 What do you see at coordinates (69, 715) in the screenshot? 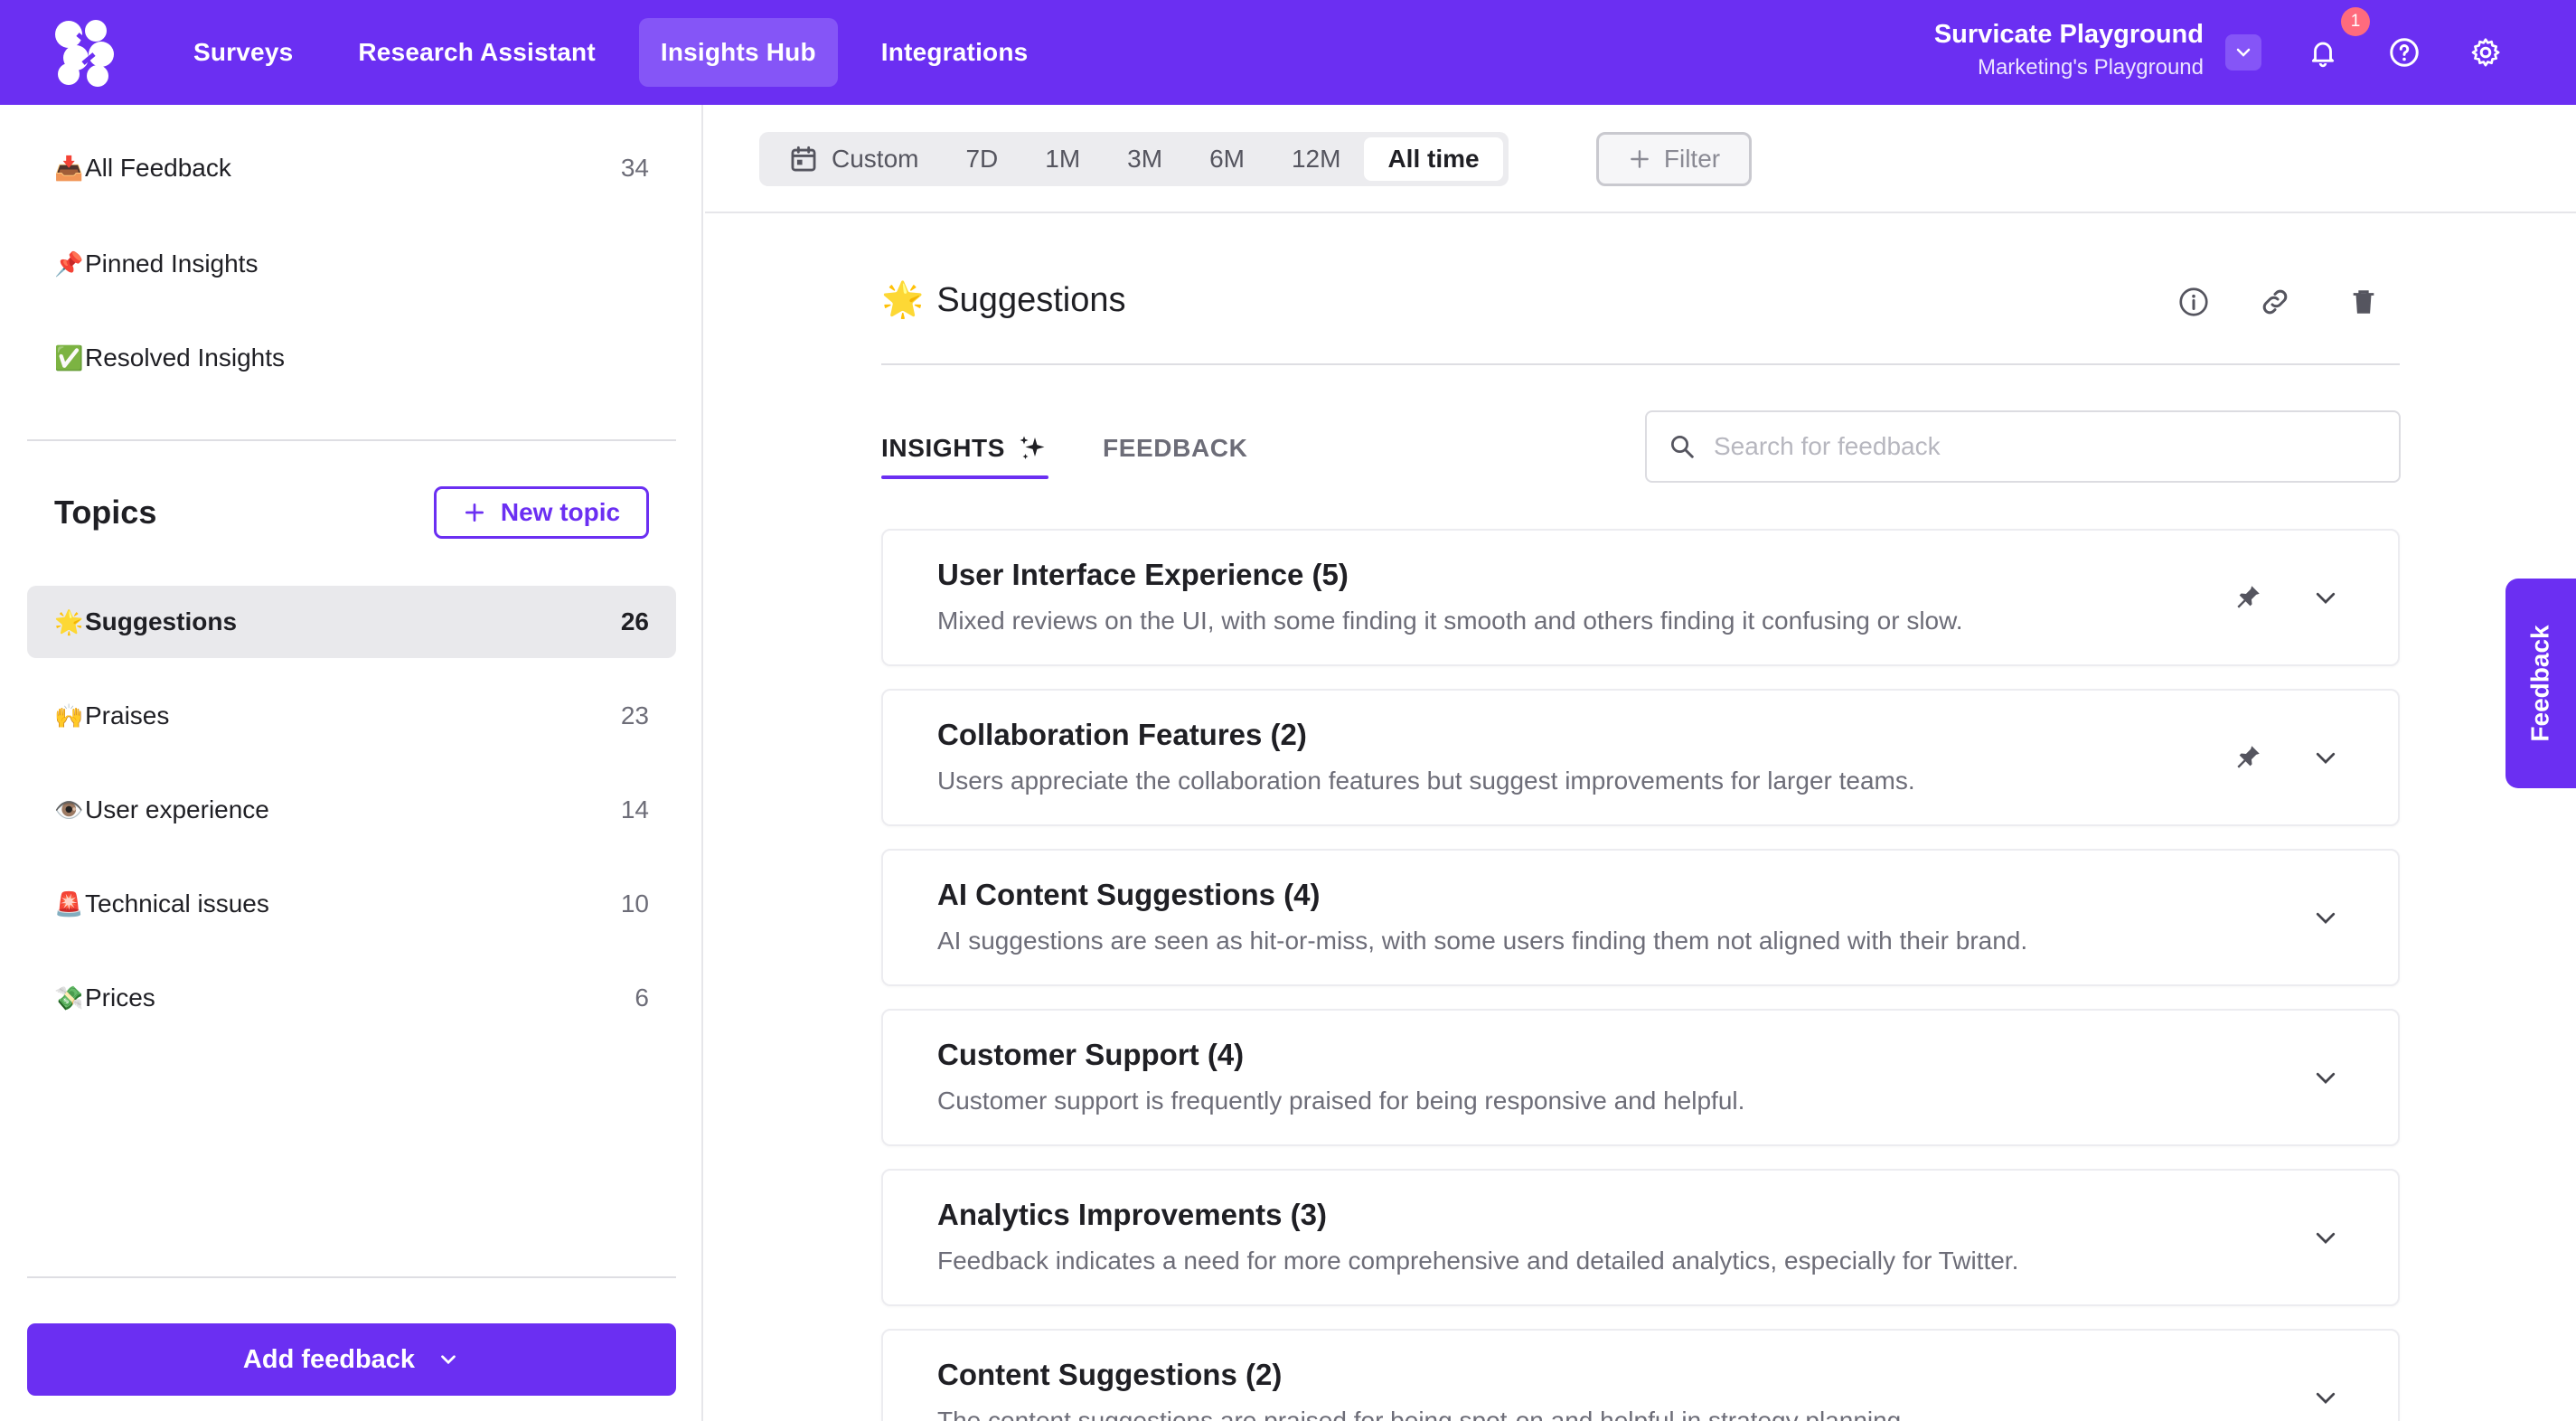
I see `raised-hands-icon: 🙌` at bounding box center [69, 715].